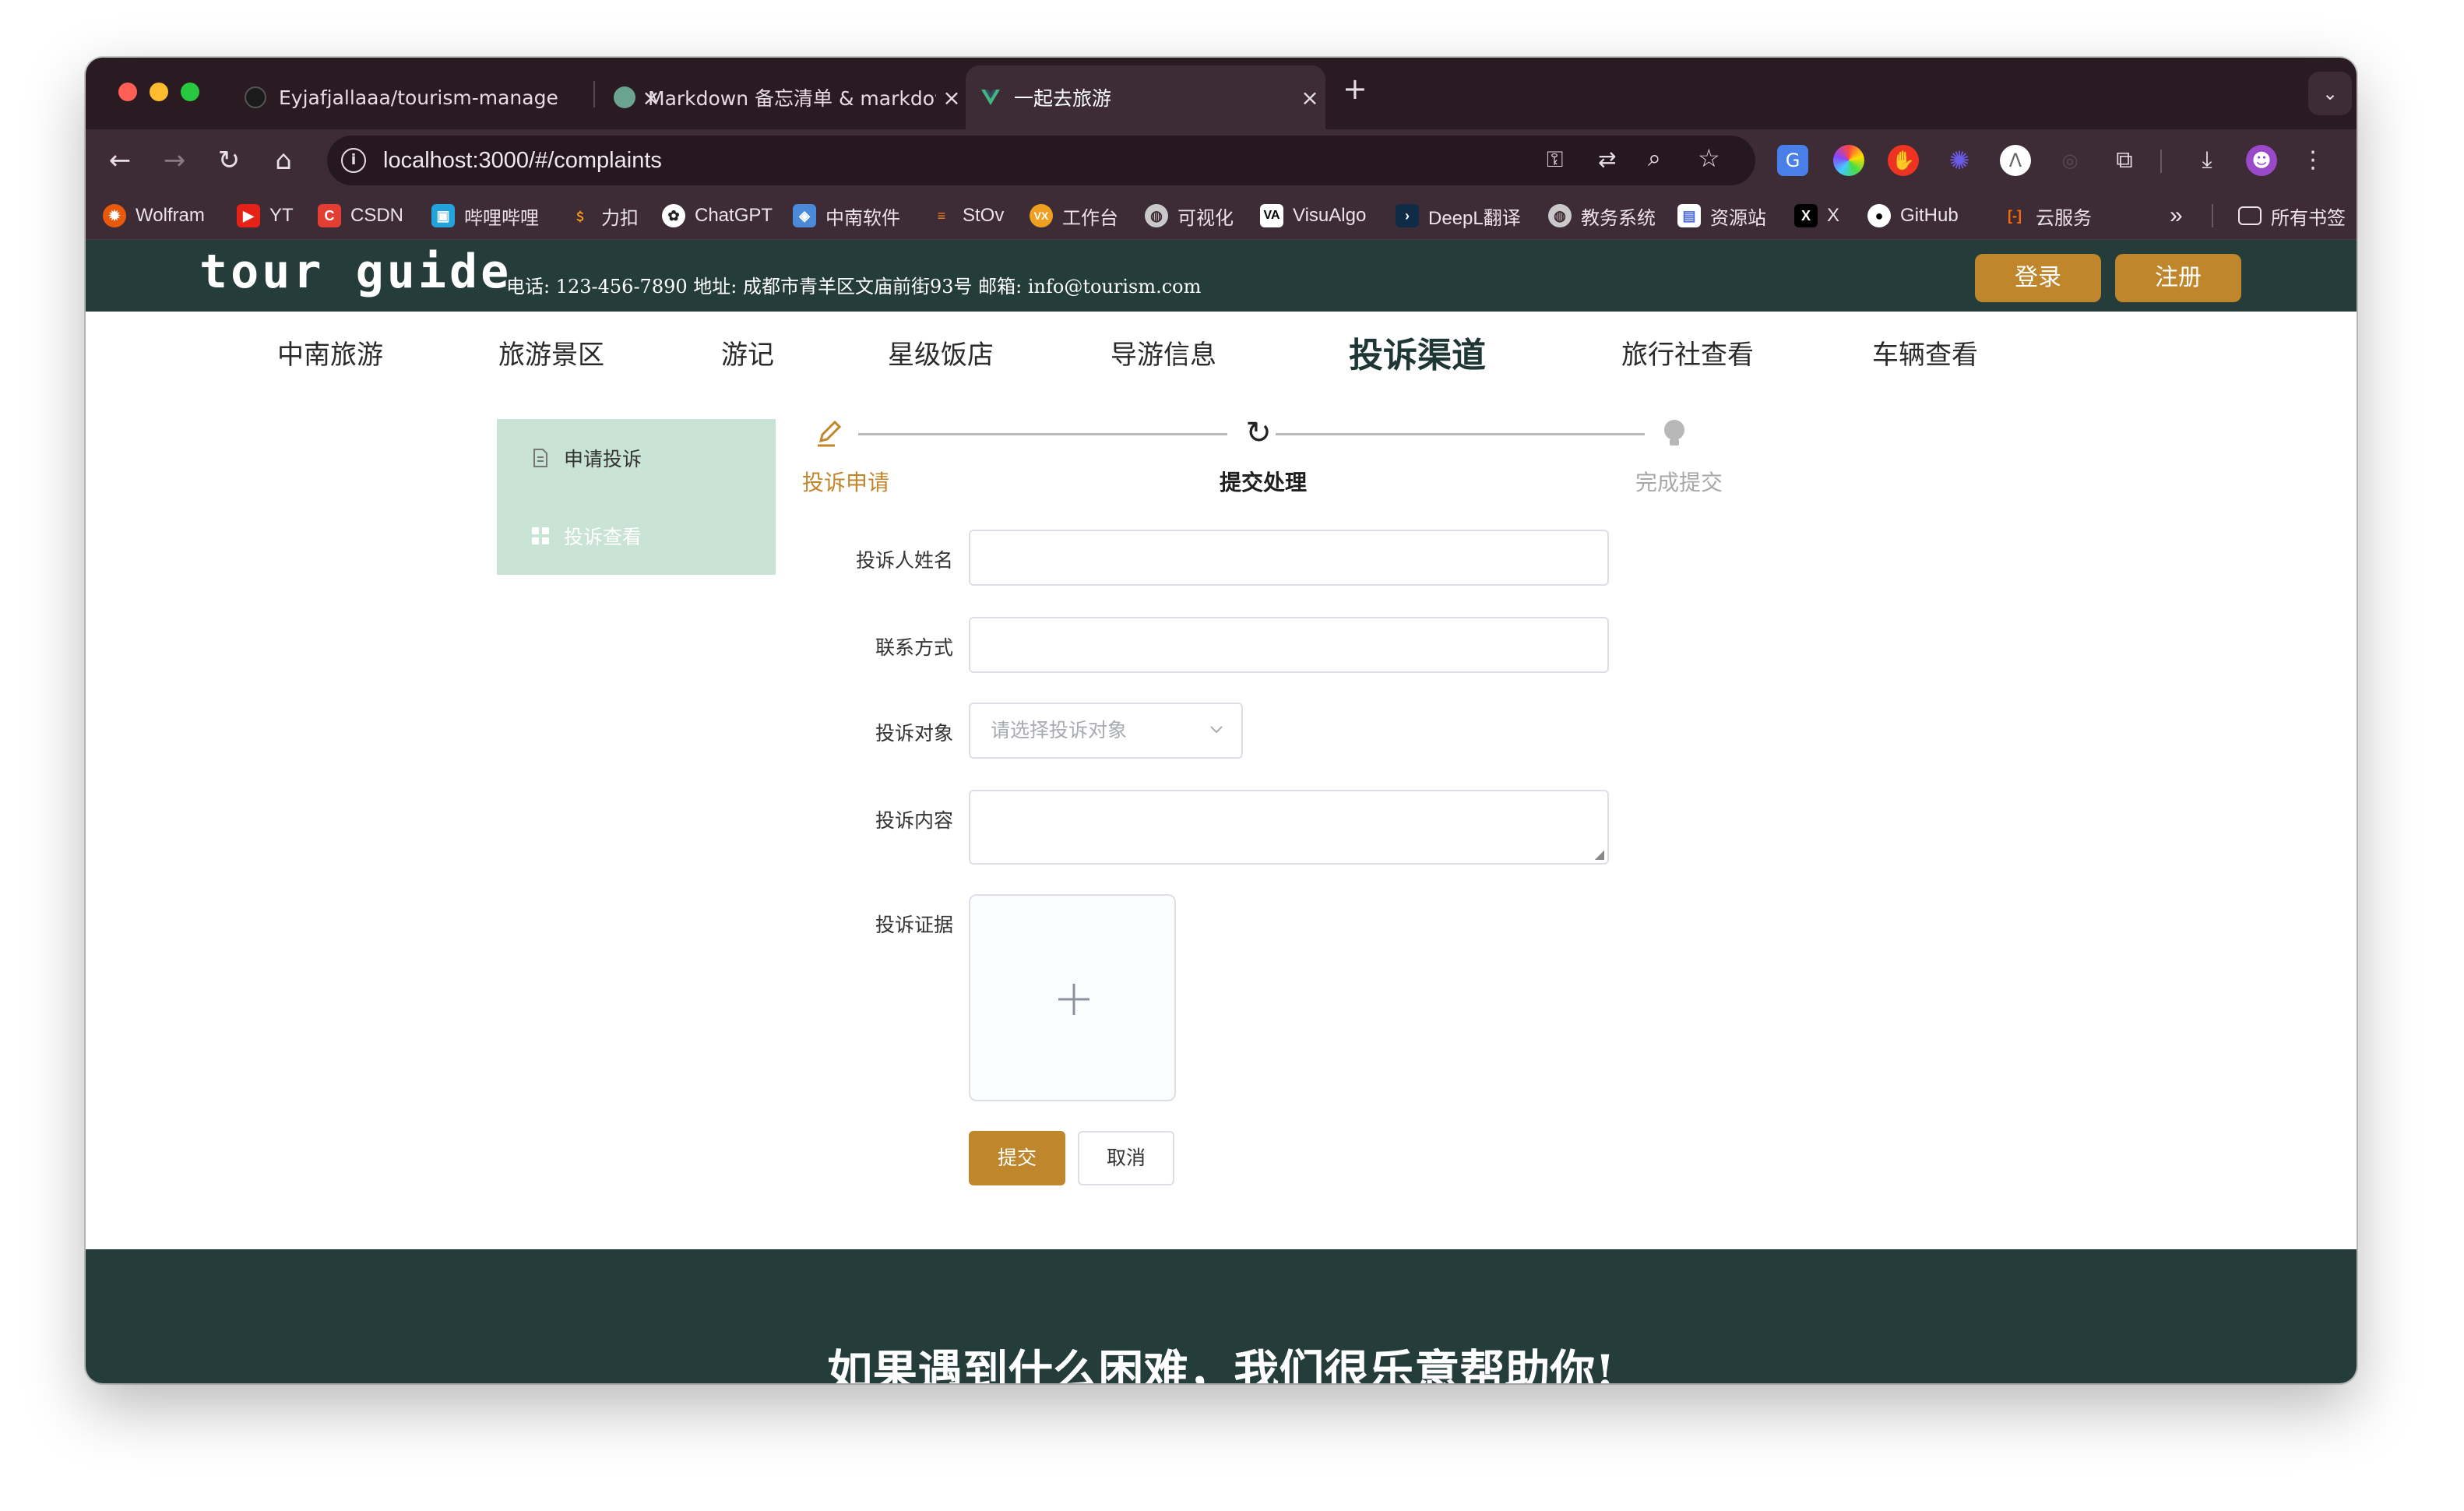 Image resolution: width=2464 pixels, height=1511 pixels. I want to click on all-bookmarks-button: 所有书签, so click(2292, 216).